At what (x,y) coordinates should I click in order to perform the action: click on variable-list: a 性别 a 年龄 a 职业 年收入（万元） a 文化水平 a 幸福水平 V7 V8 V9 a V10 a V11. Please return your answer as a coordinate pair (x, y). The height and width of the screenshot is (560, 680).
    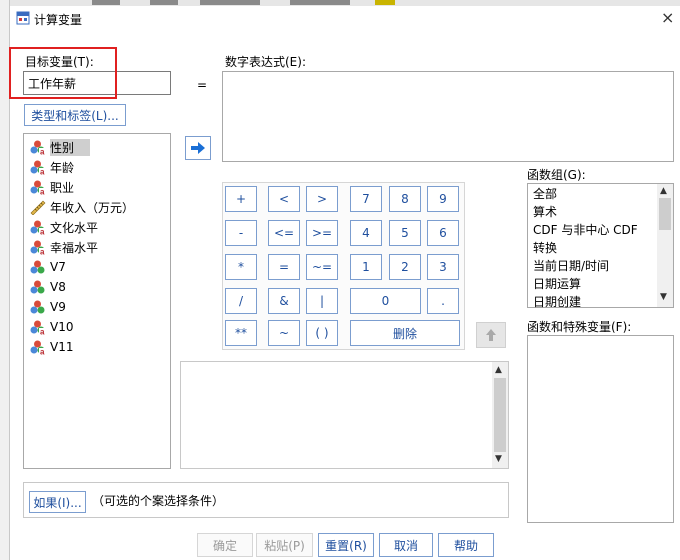
    Looking at the image, I should click on (97, 301).